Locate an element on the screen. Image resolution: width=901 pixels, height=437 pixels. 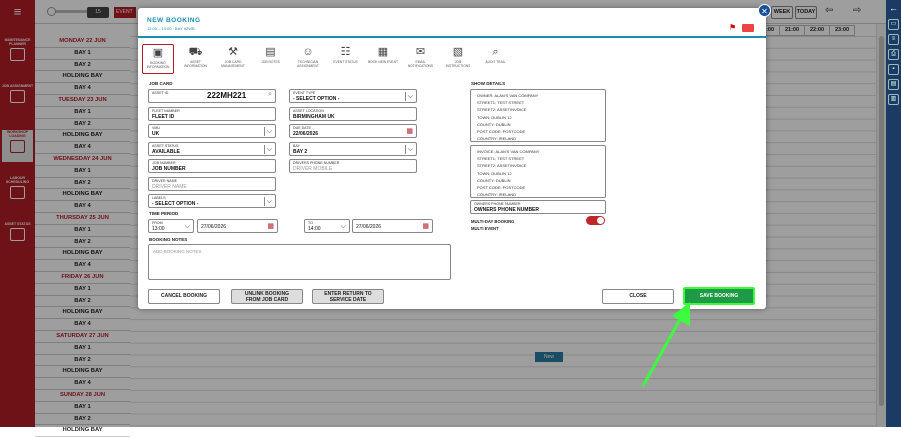
arrow-shaft is located at coordinates (663, 350).